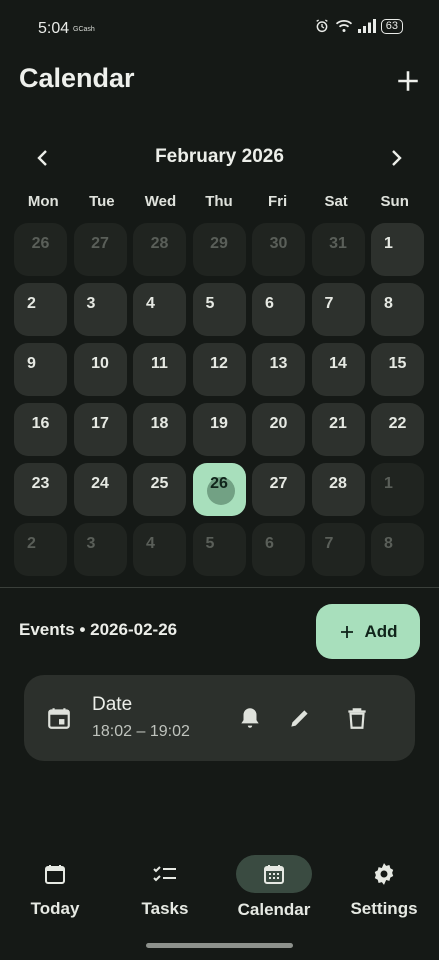  Describe the element at coordinates (388, 303) in the screenshot. I see `calendar-day-number: 8` at that location.